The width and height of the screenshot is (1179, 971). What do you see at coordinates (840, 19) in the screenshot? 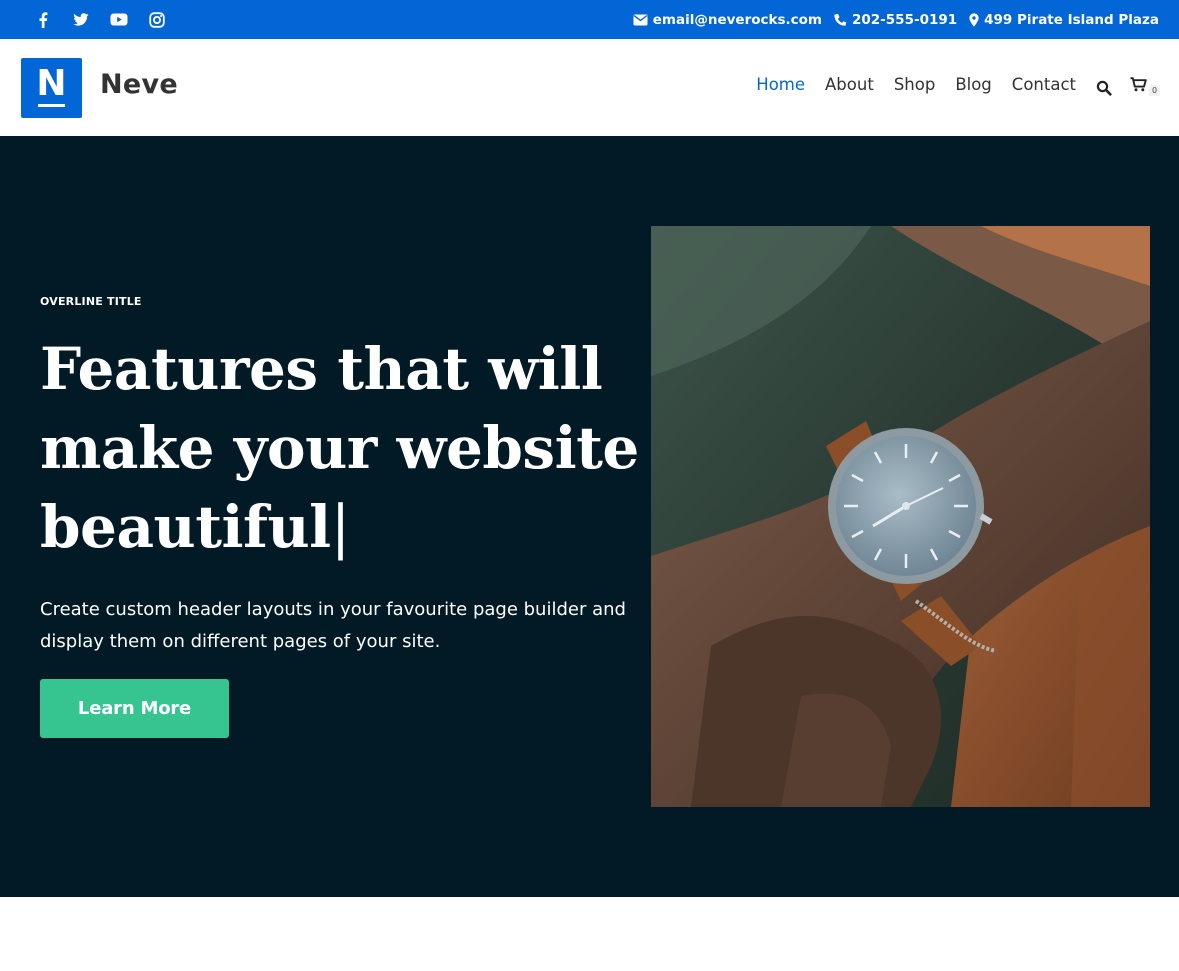
I see `phone-icon` at bounding box center [840, 19].